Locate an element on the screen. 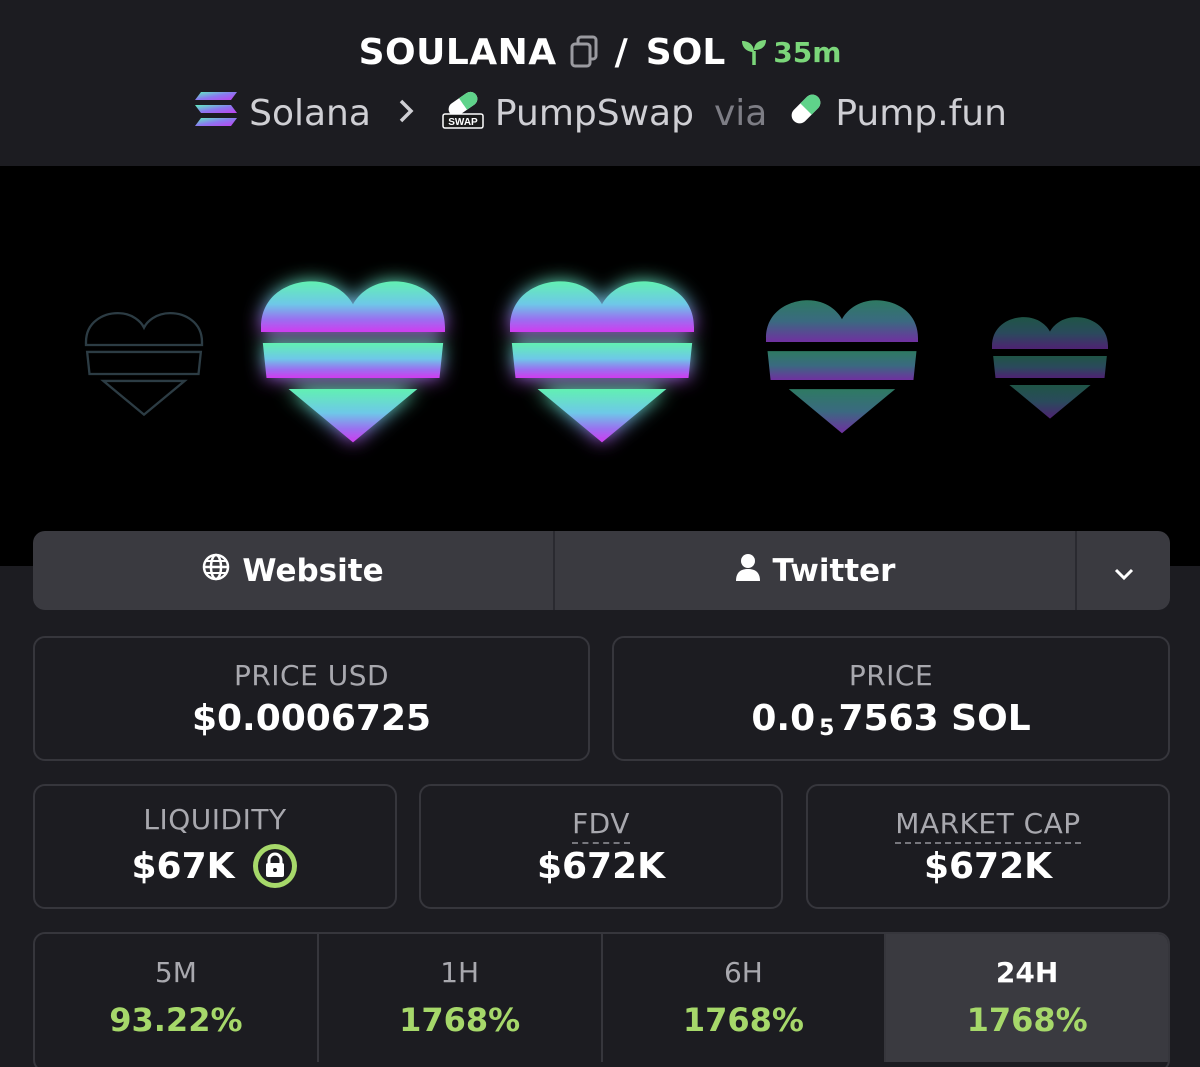 The height and width of the screenshot is (1067, 1200). price-change-tabs: 5M 93.22% 1H 1768% 6H 1768% 24H 1768% is located at coordinates (601, 999).